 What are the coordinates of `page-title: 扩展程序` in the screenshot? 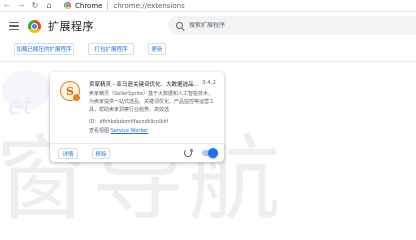 It's located at (71, 26).